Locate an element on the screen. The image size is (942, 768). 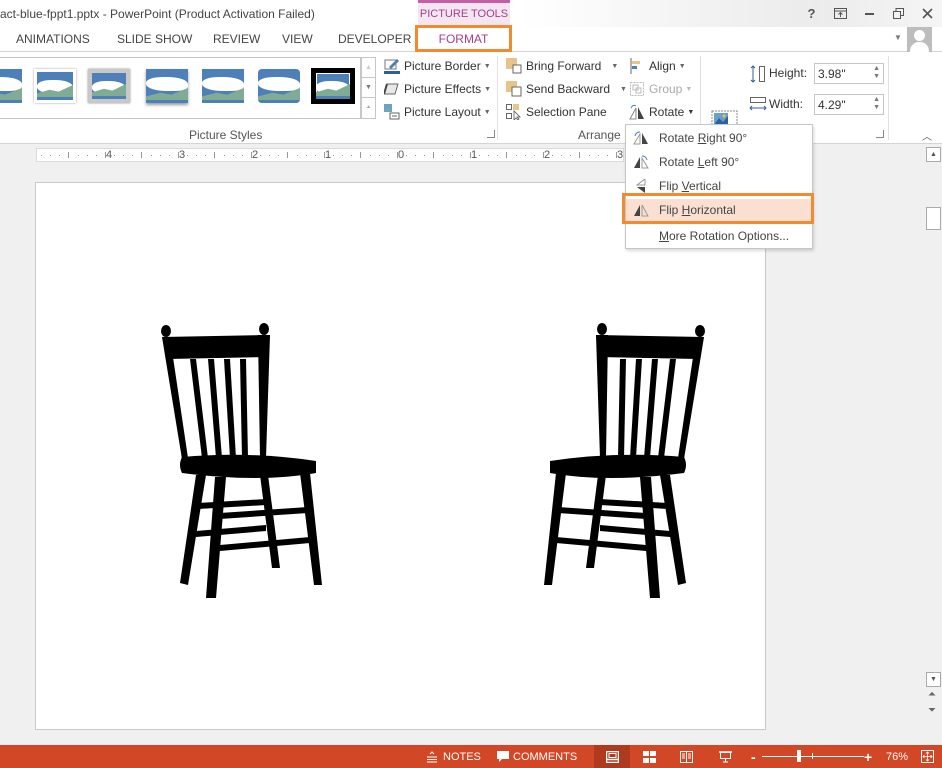
fit-to-window-icon is located at coordinates (927, 756).